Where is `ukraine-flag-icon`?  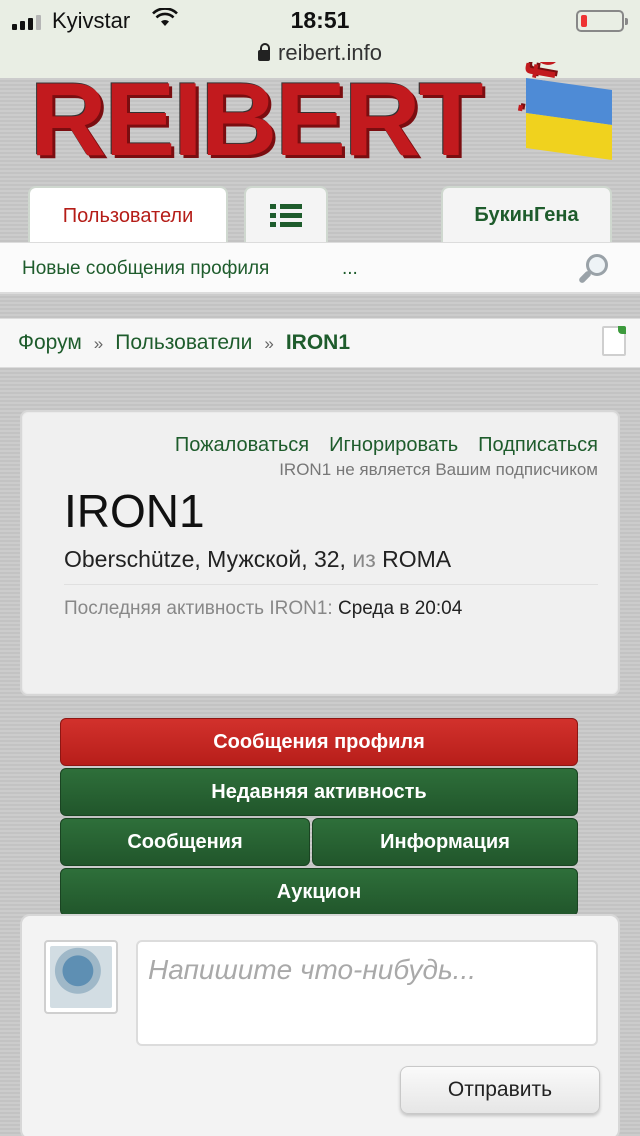
ukraine-flag-icon is located at coordinates (569, 119).